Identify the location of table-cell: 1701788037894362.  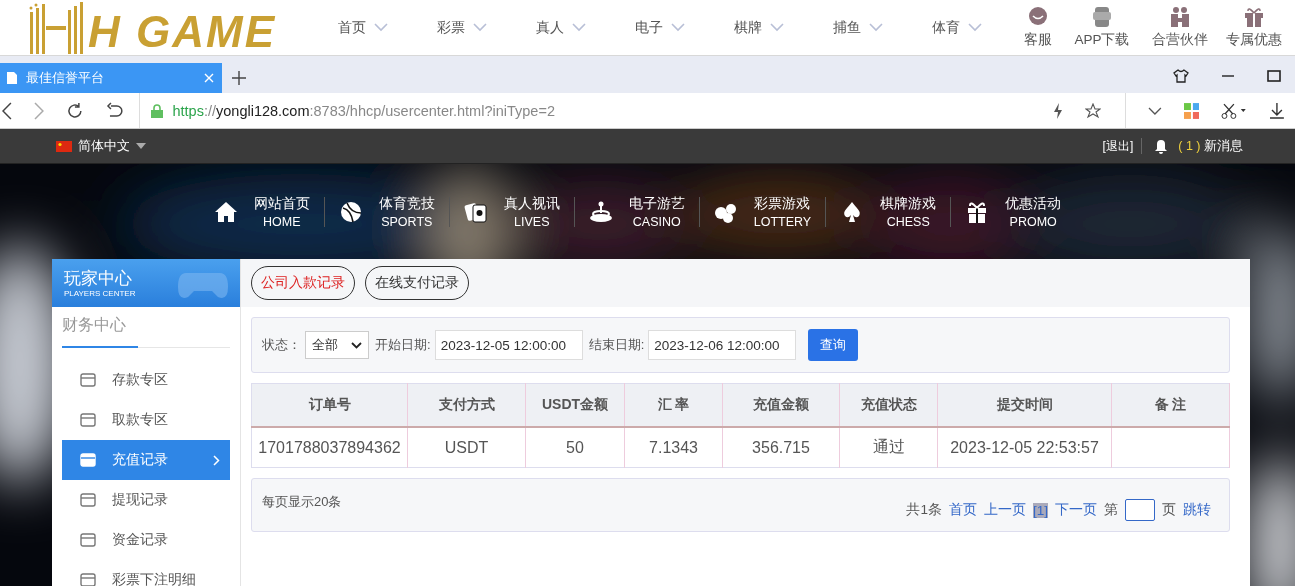
(329, 447).